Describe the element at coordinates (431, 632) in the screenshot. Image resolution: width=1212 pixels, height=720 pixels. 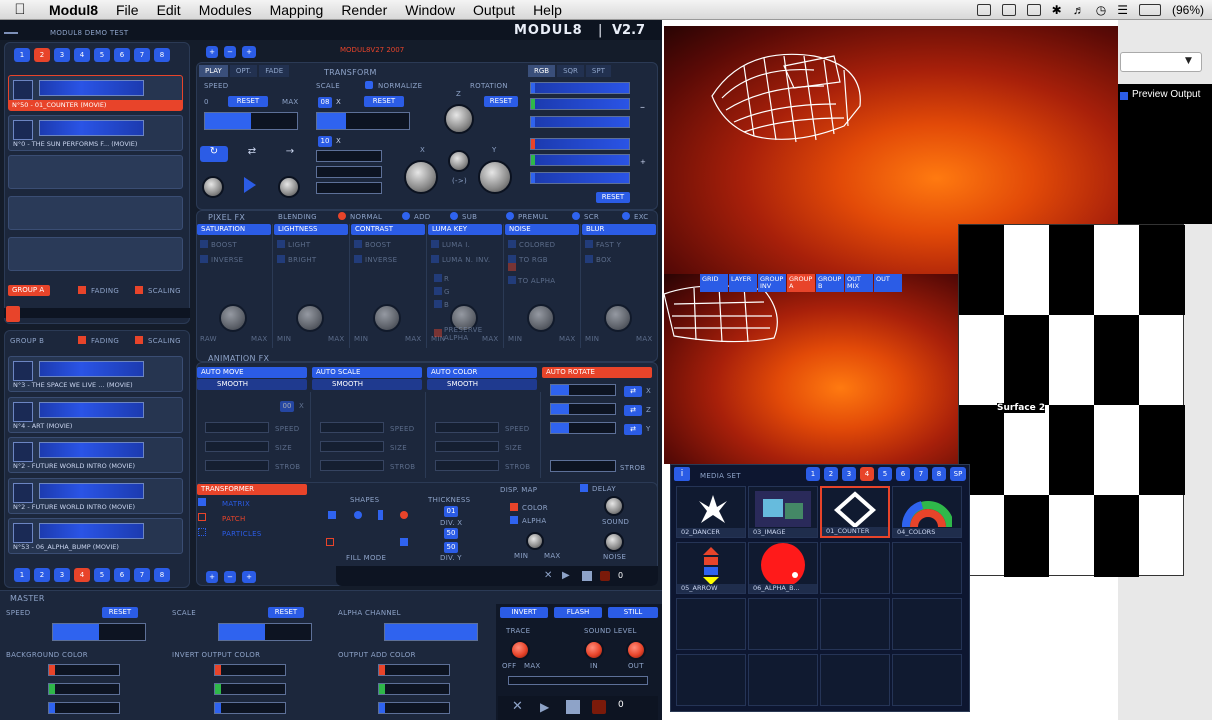
I see `alpha-channel-slider` at that location.